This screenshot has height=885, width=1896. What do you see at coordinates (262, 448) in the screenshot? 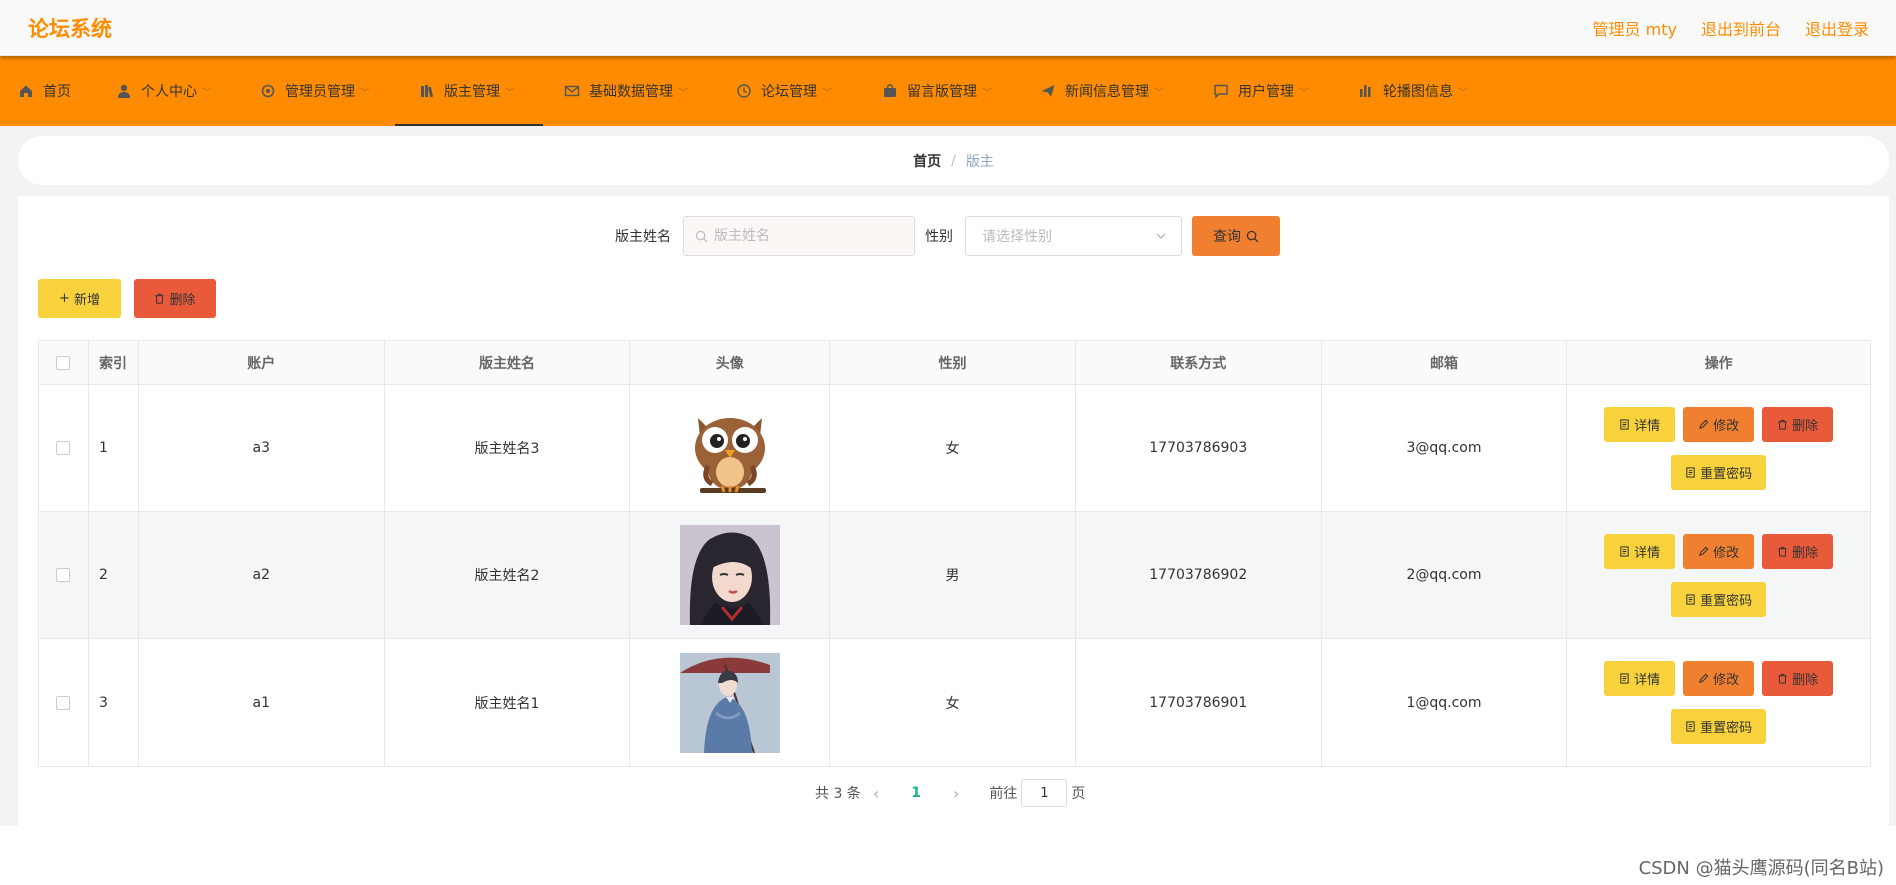
I see `row-account: a3` at bounding box center [262, 448].